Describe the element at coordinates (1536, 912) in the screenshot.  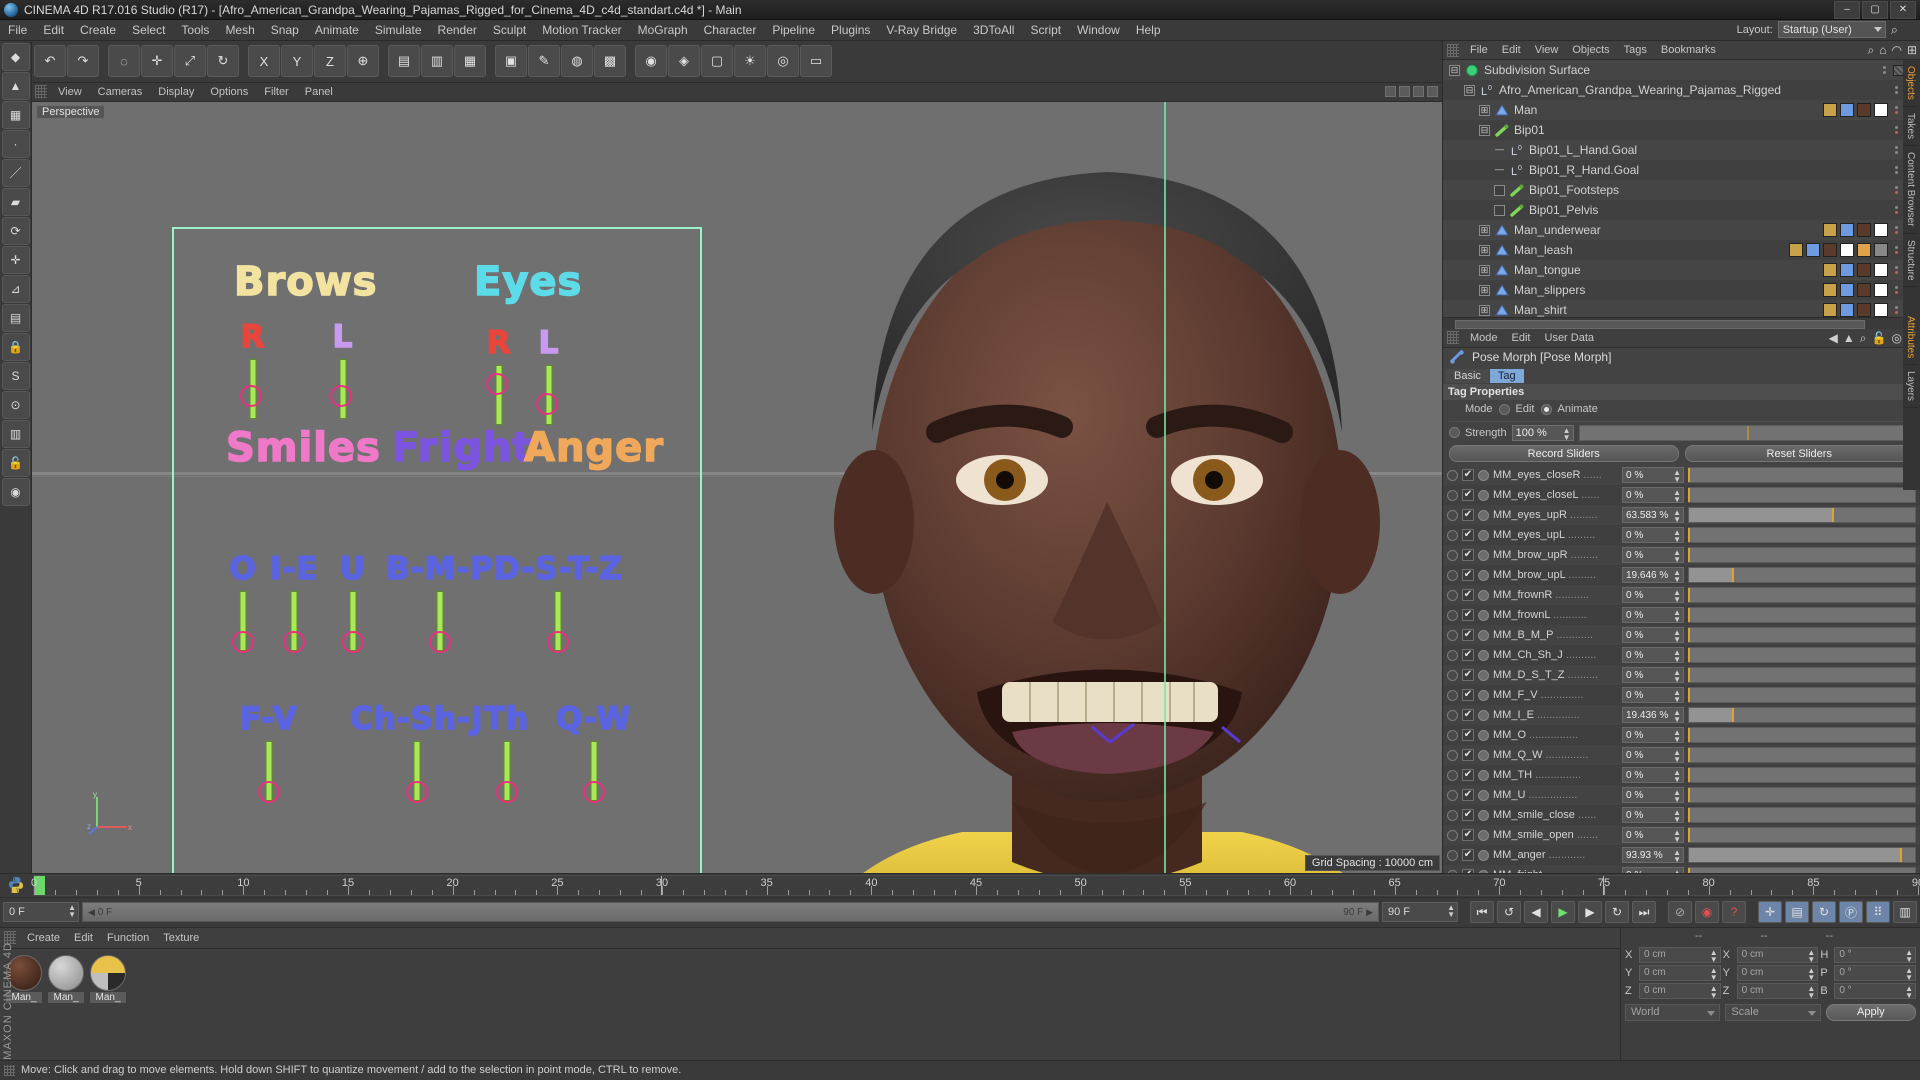
I see `play-backward-button: ◀` at that location.